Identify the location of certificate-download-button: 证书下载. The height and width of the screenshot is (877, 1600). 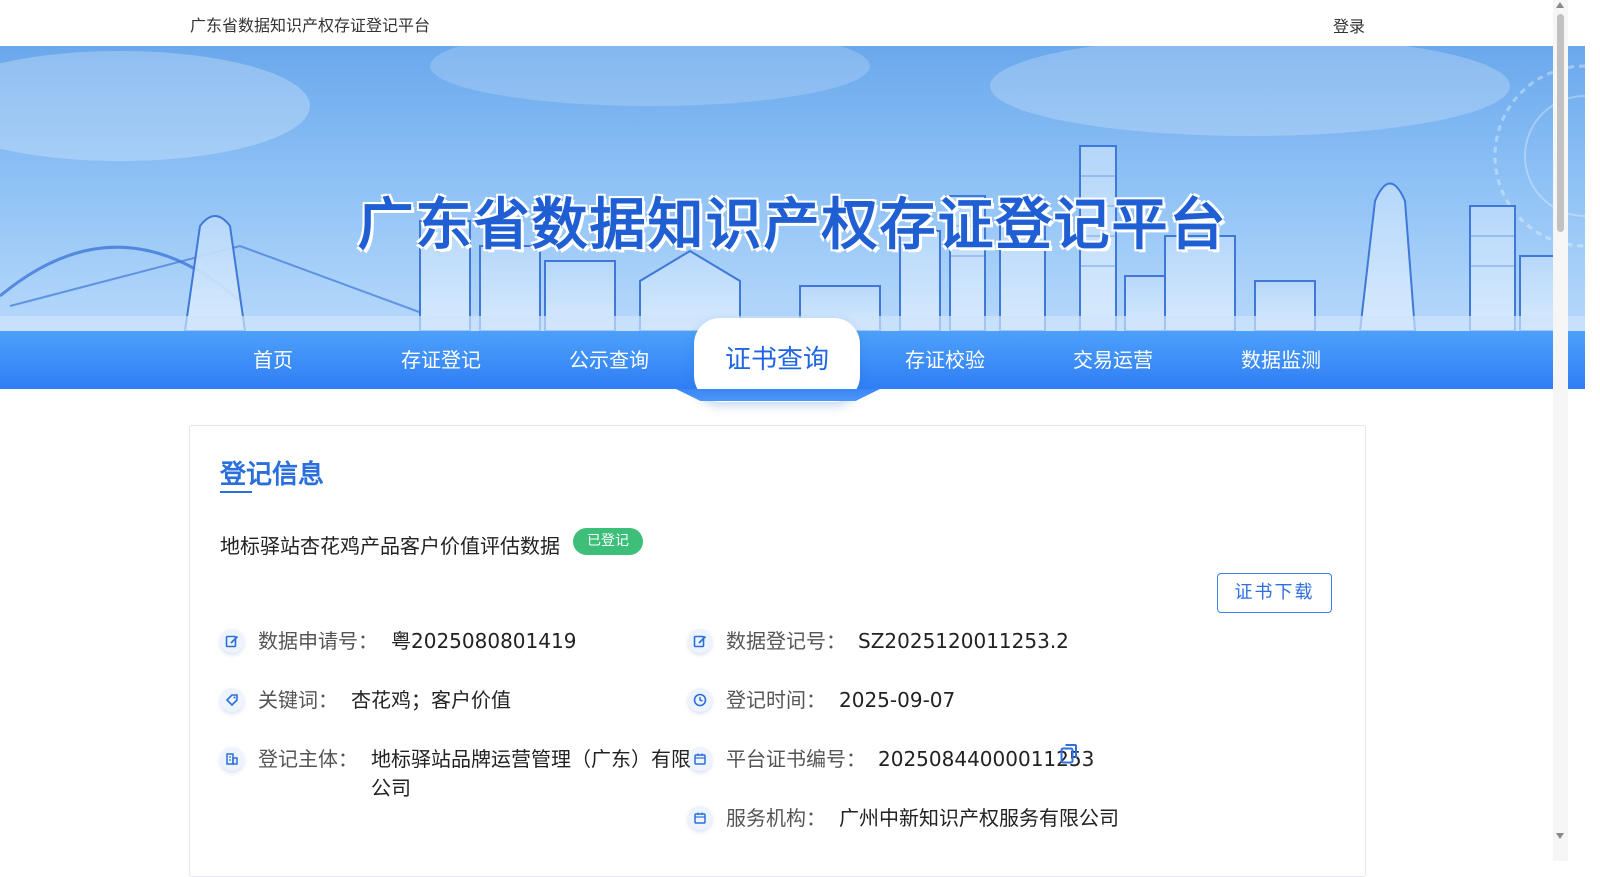
(1274, 593).